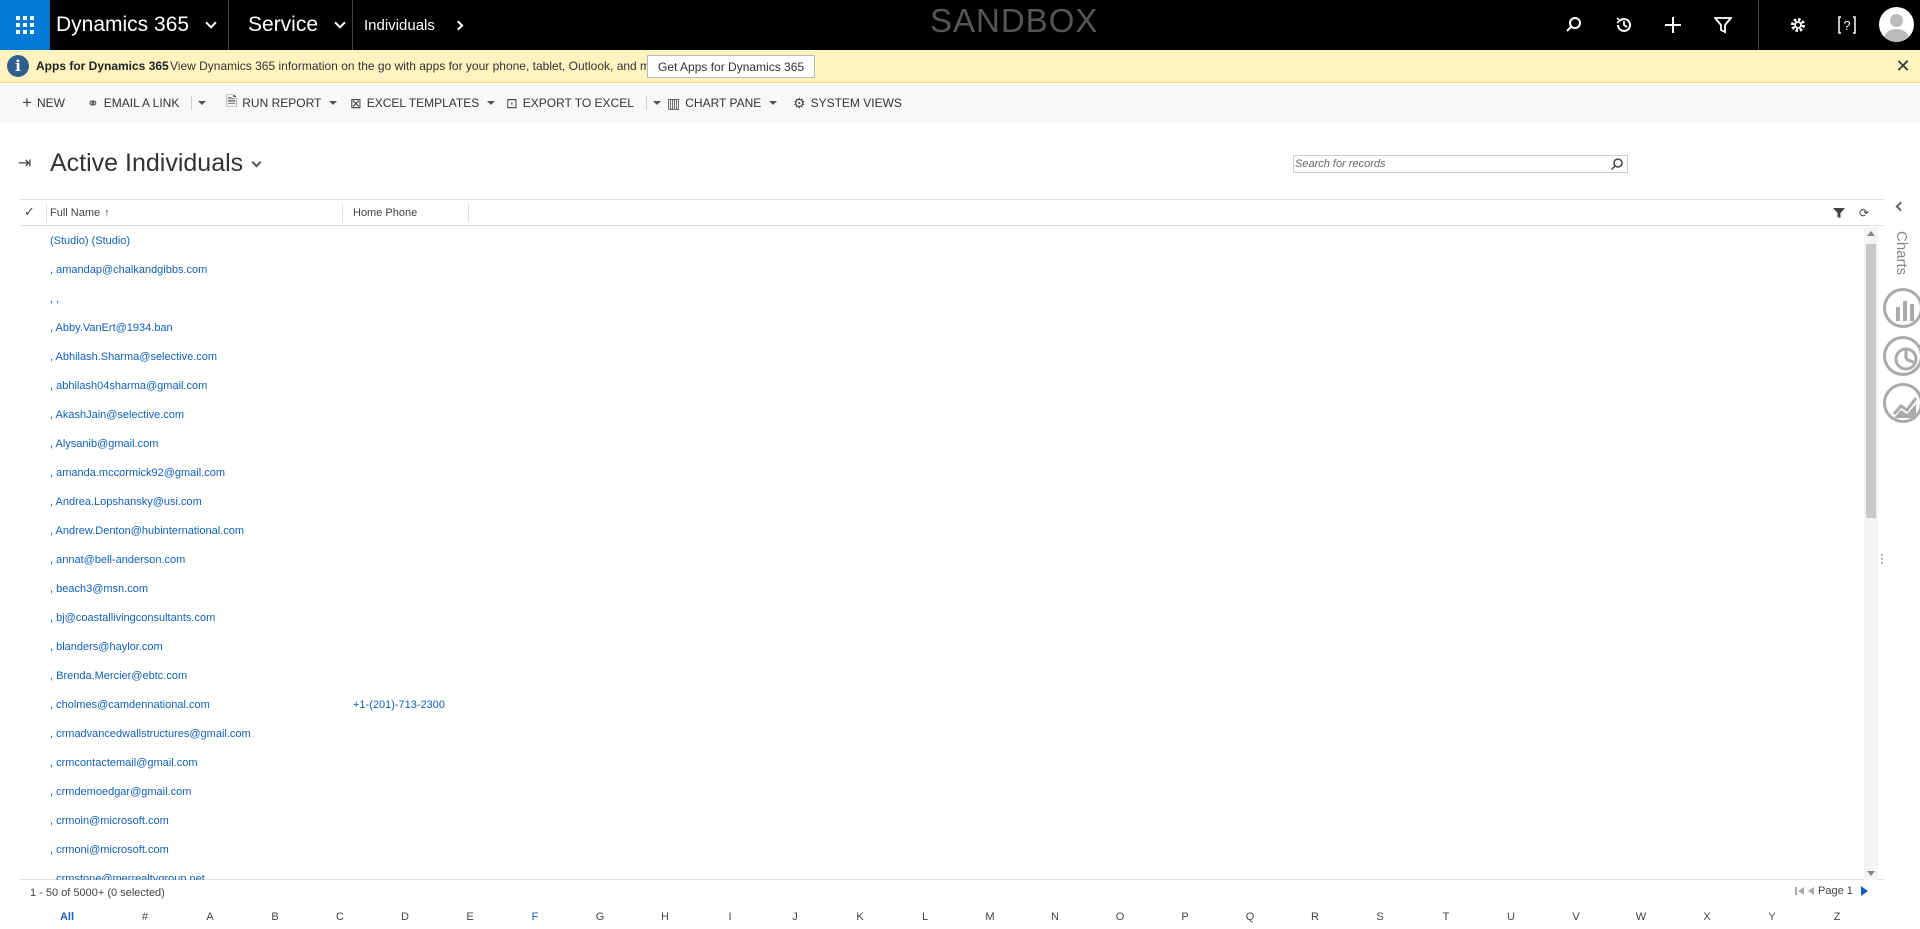 The height and width of the screenshot is (929, 1920). Describe the element at coordinates (940, 386) in the screenshot. I see `table-row: , abhilash04sharma@gmail.com` at that location.